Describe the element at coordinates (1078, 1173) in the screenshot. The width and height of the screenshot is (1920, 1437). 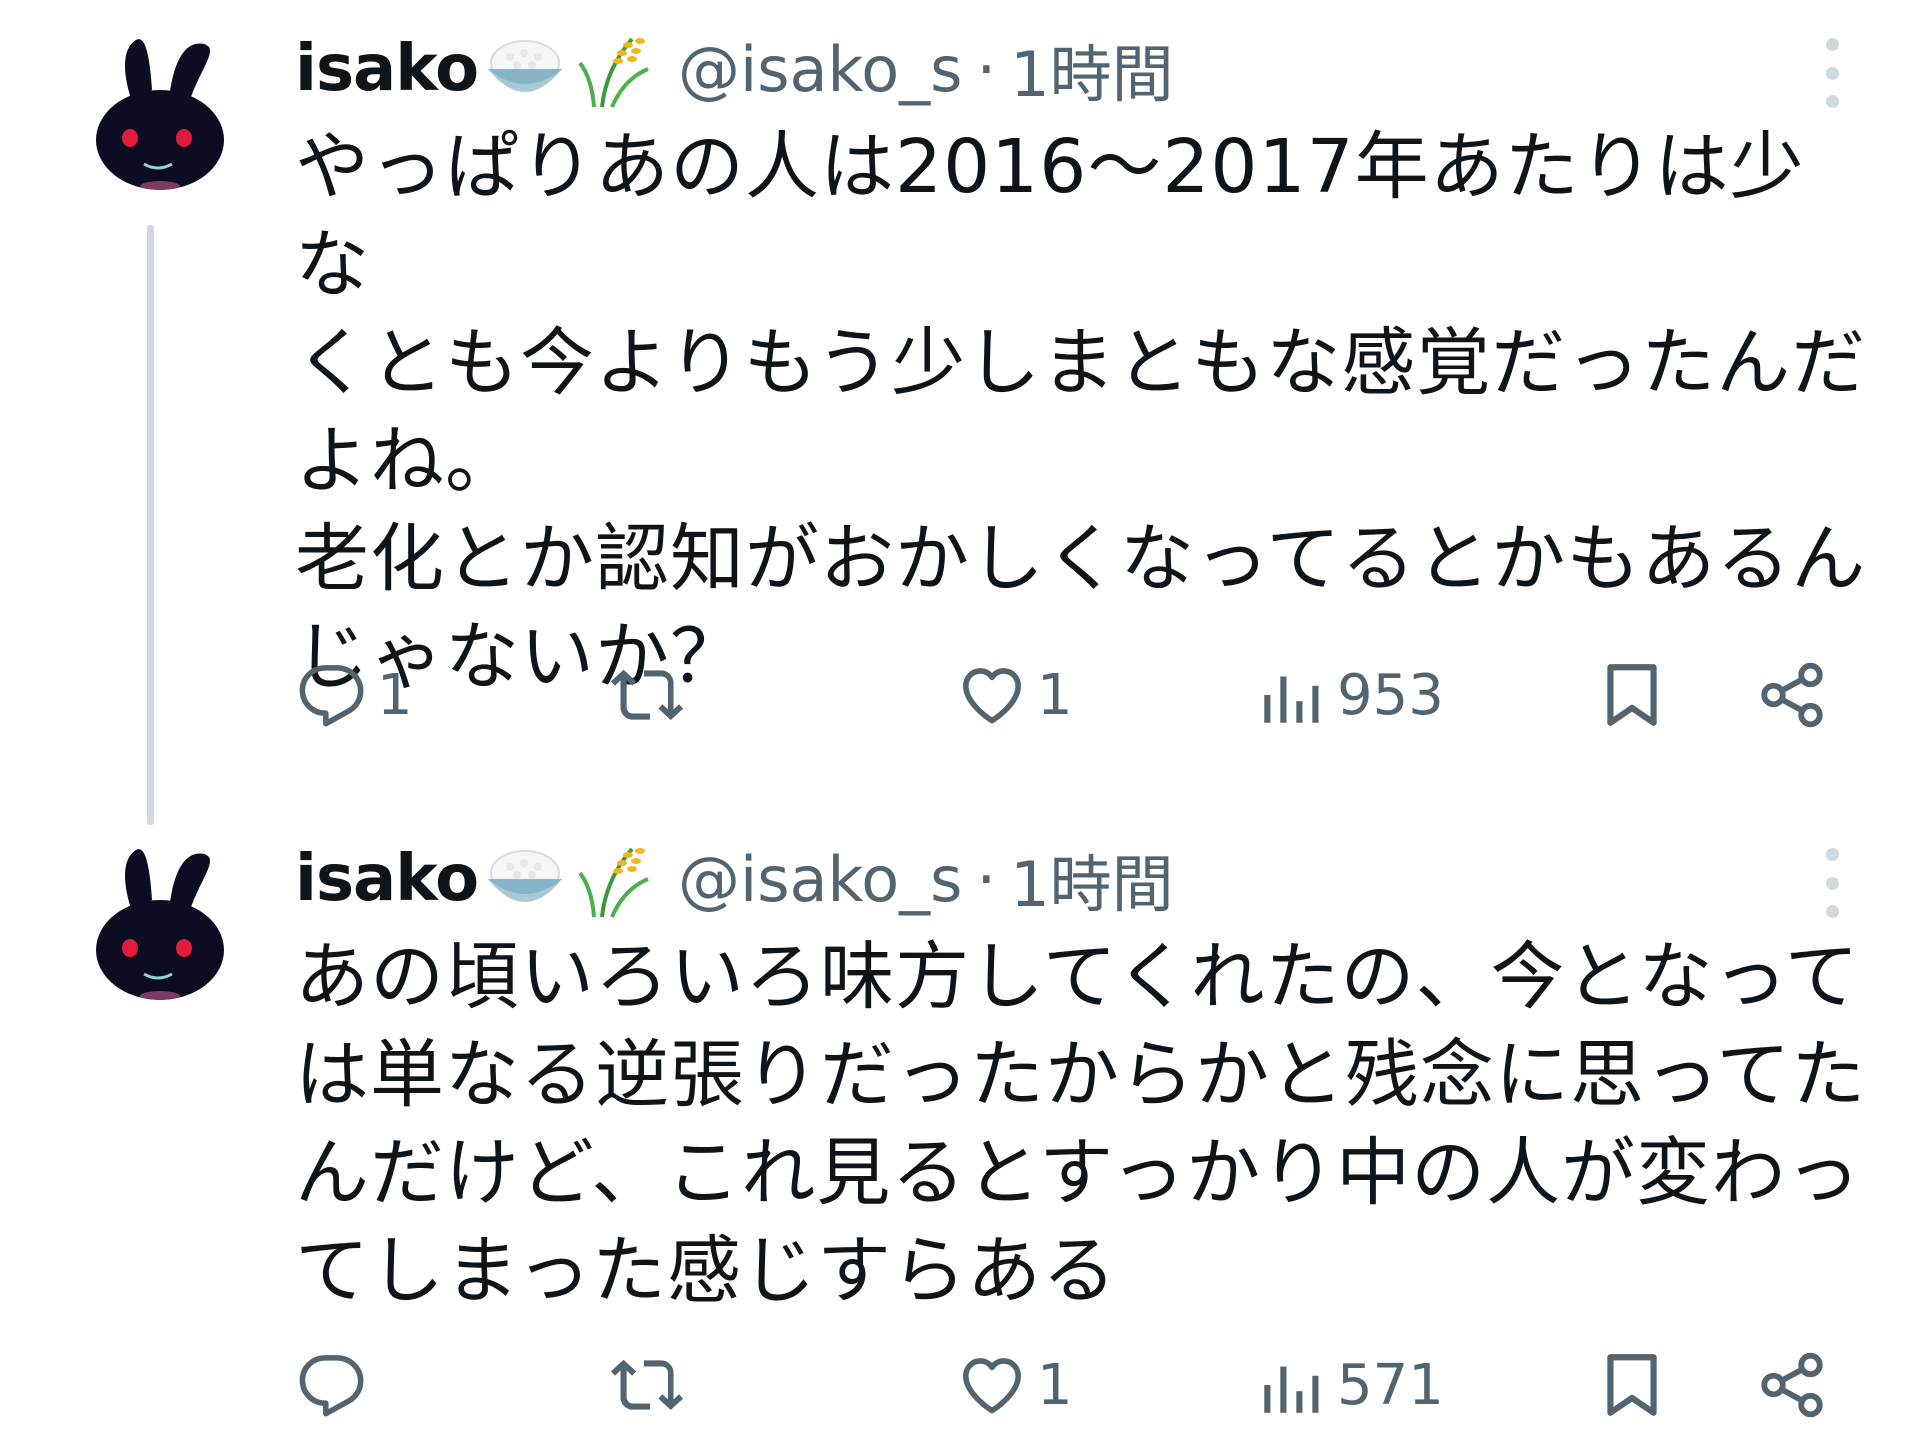
I see `tweet-text-line: んだけど、これ見るとすっかり中の人が変わっ` at that location.